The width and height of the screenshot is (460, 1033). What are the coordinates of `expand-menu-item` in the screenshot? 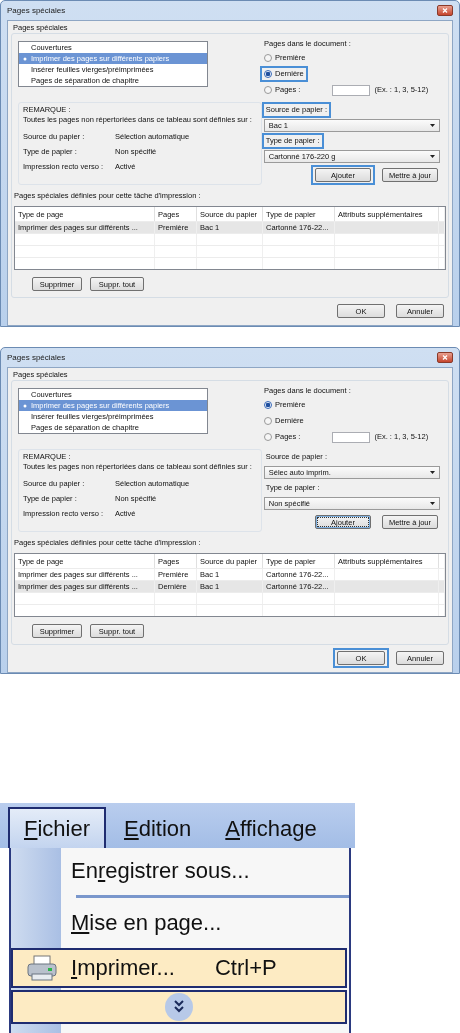 It's located at (179, 1007).